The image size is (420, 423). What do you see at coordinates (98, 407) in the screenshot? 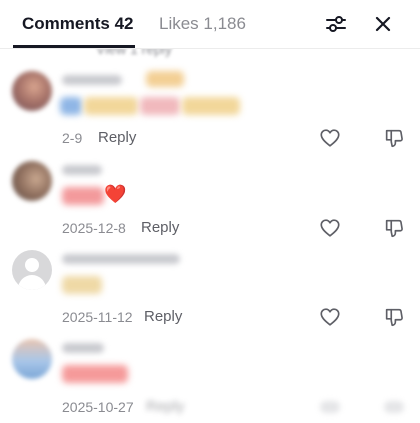
I see `comment-date: 2025-10-27` at bounding box center [98, 407].